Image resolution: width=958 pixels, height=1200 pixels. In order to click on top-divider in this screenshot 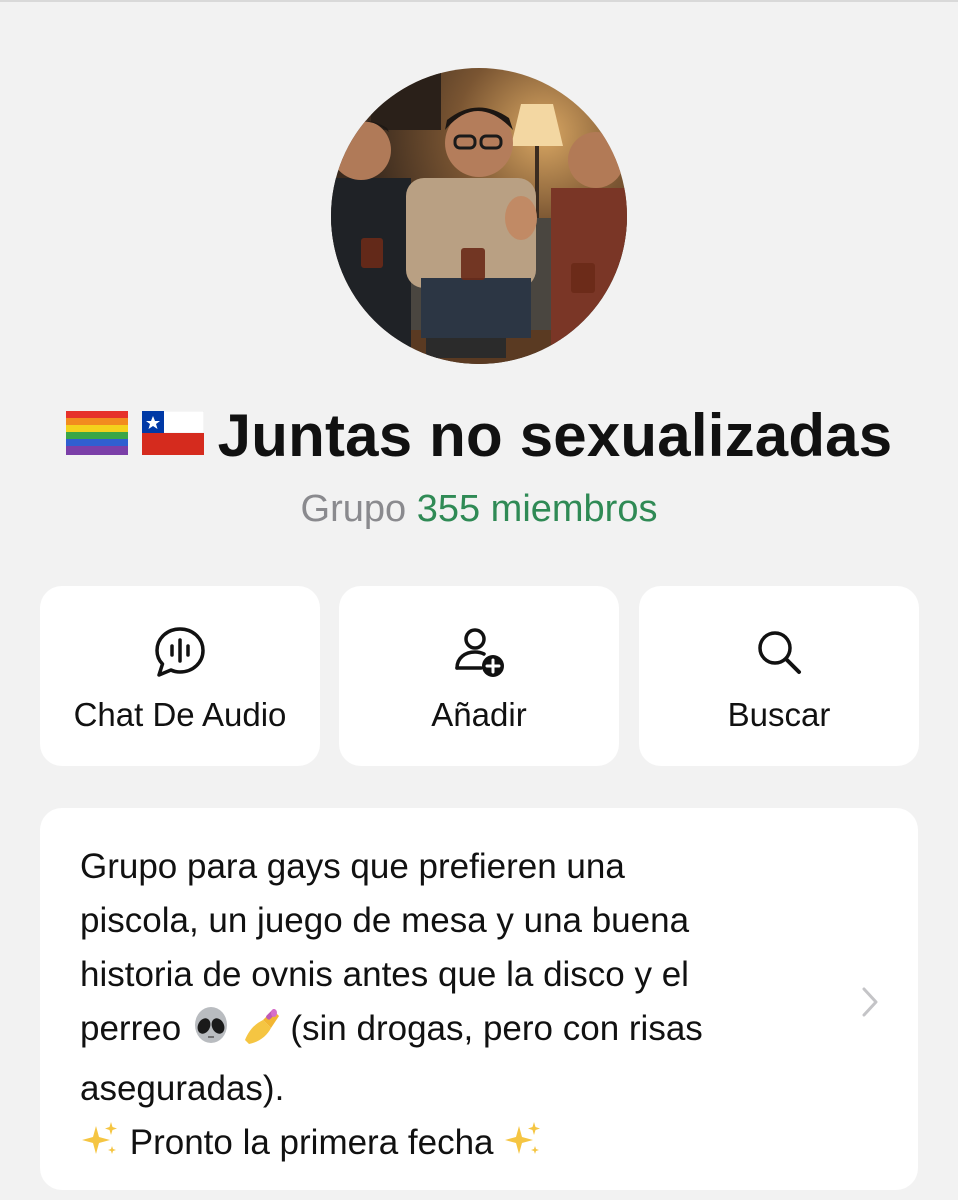, I will do `click(479, 1)`.